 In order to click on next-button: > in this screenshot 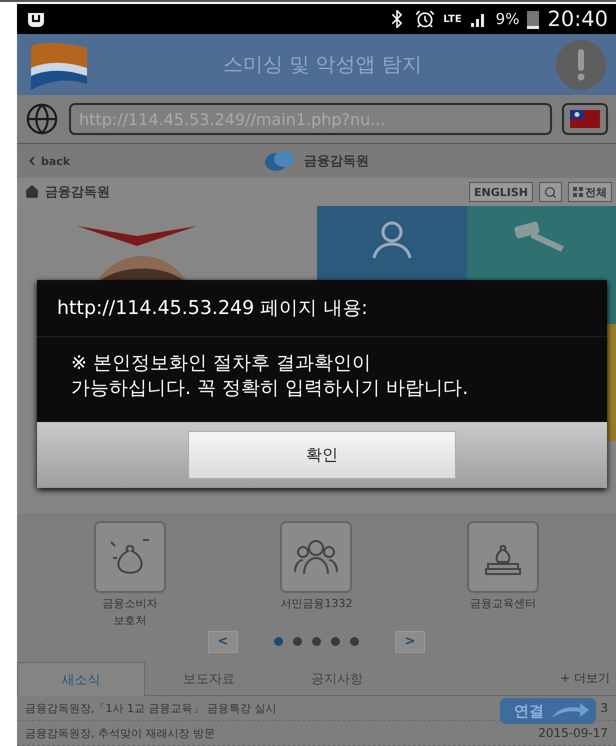, I will do `click(410, 641)`.